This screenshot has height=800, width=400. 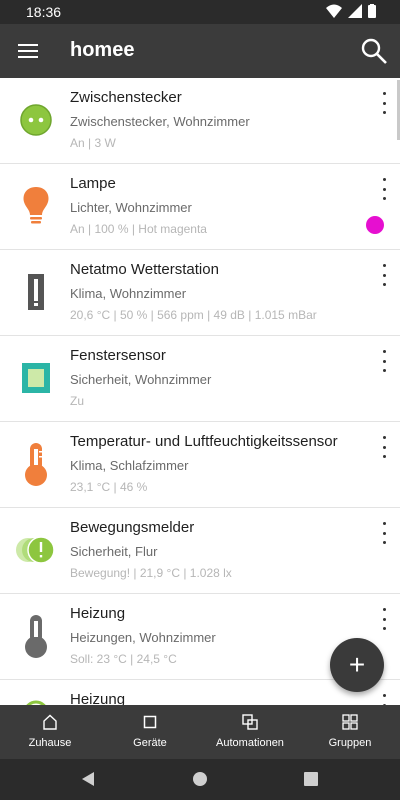 I want to click on home-icon, so click(x=50, y=722).